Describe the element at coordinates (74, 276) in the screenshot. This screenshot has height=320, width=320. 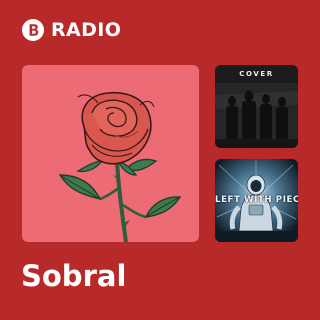
I see `artist-name: Sobral` at that location.